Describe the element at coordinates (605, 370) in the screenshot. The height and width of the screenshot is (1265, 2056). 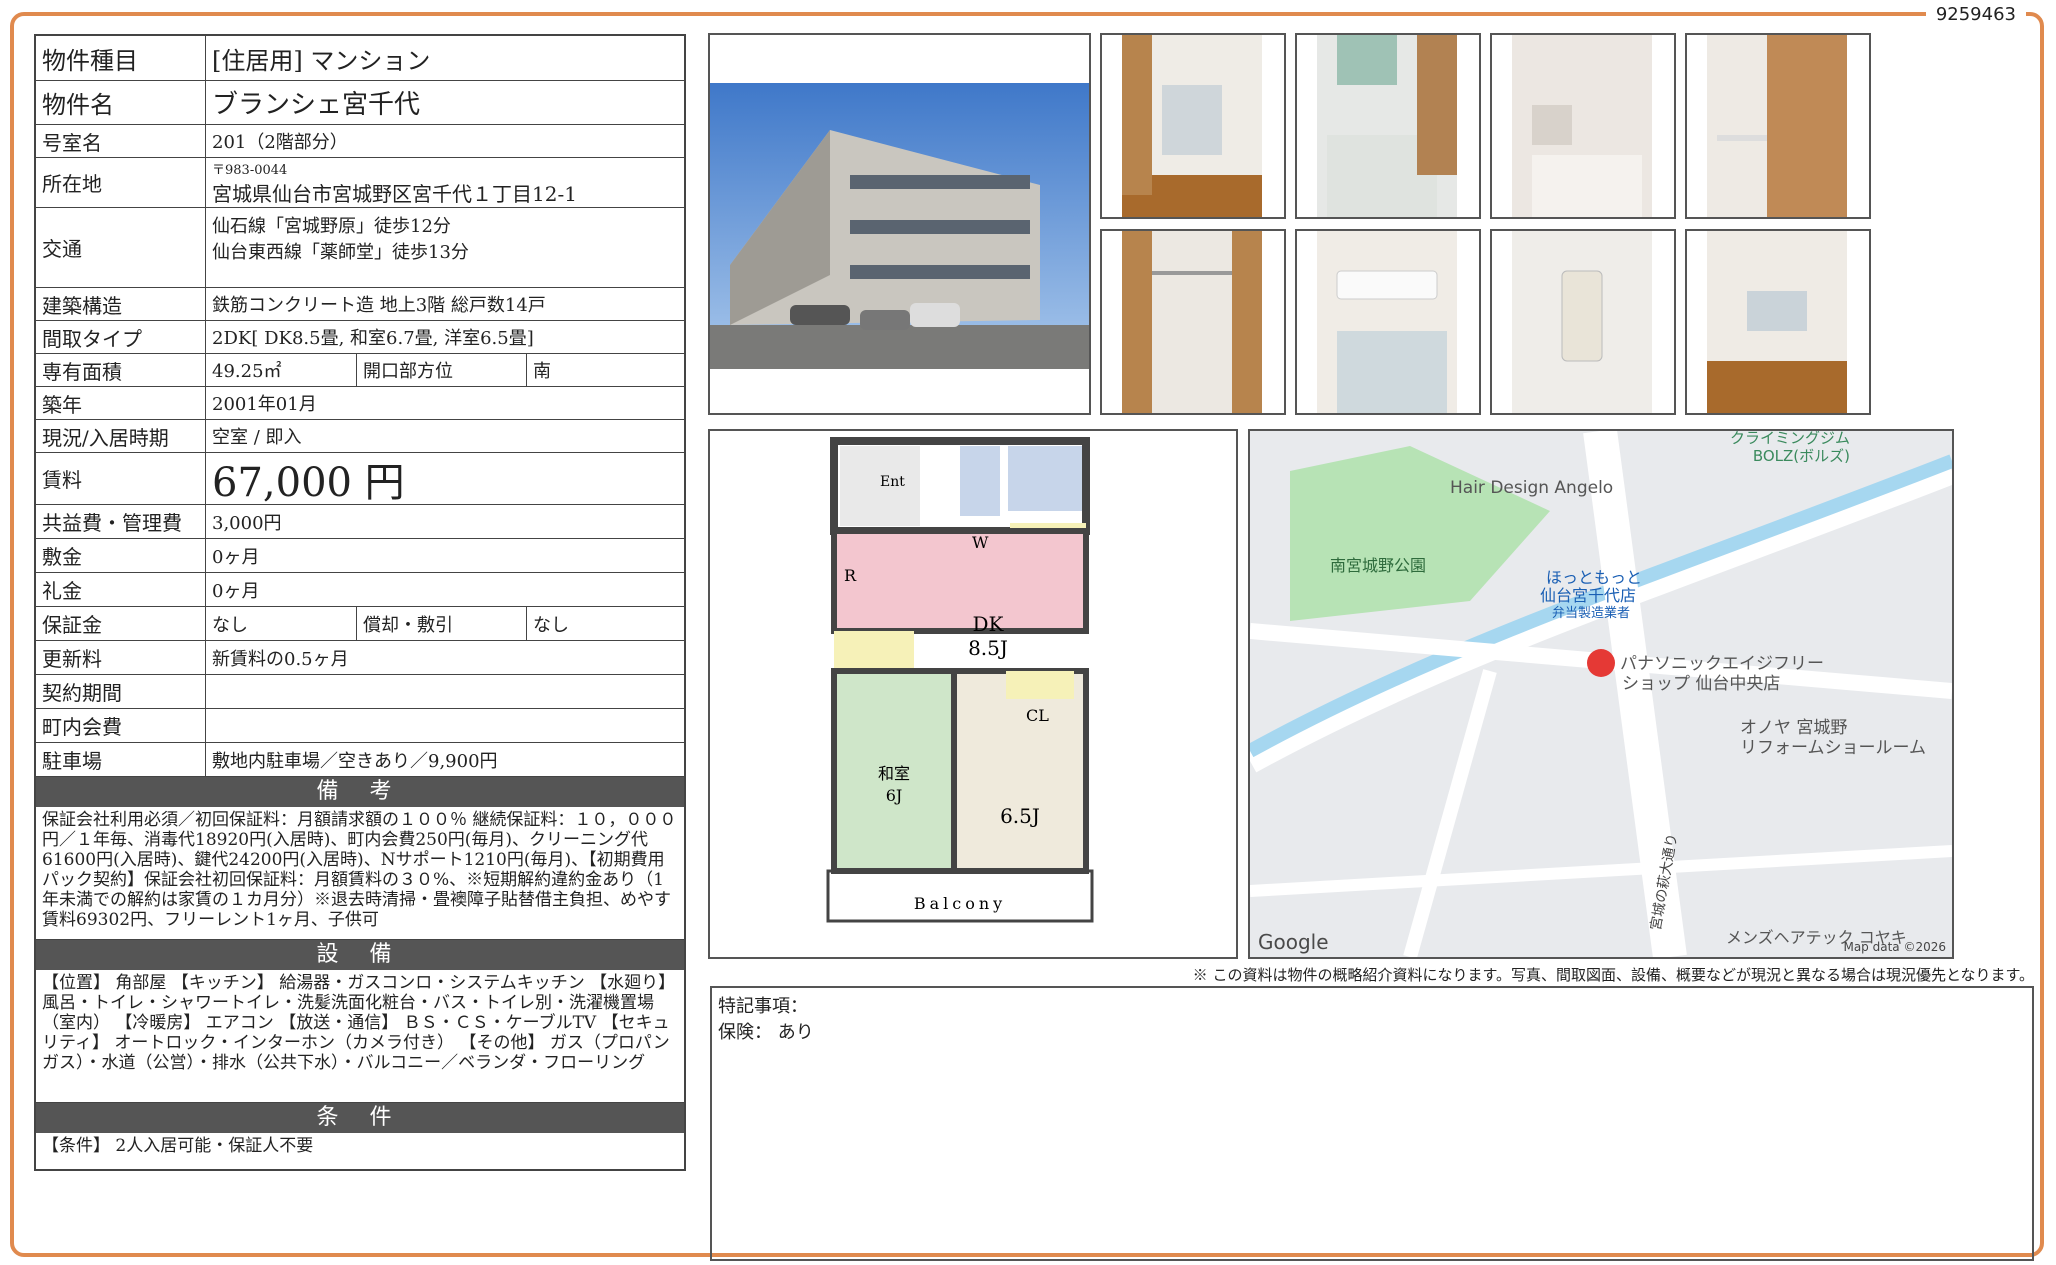
I see `row-subvalue: 南` at that location.